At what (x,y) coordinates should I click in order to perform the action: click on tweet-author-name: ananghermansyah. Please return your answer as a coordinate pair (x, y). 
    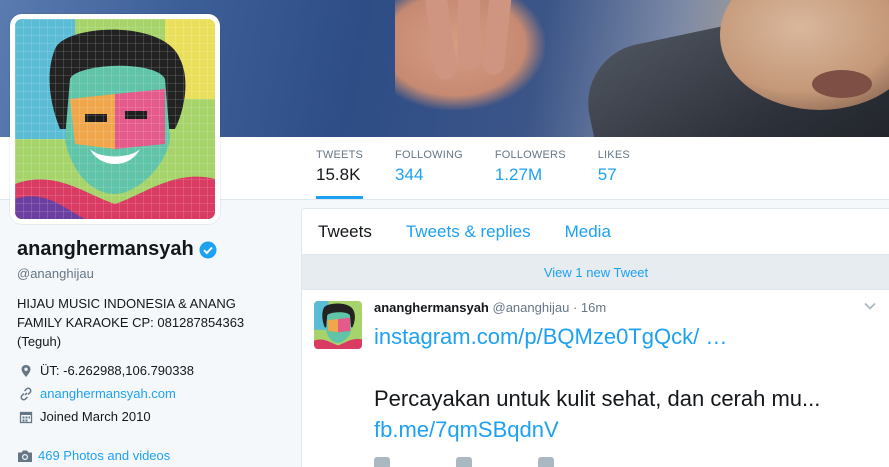
    Looking at the image, I should click on (431, 307).